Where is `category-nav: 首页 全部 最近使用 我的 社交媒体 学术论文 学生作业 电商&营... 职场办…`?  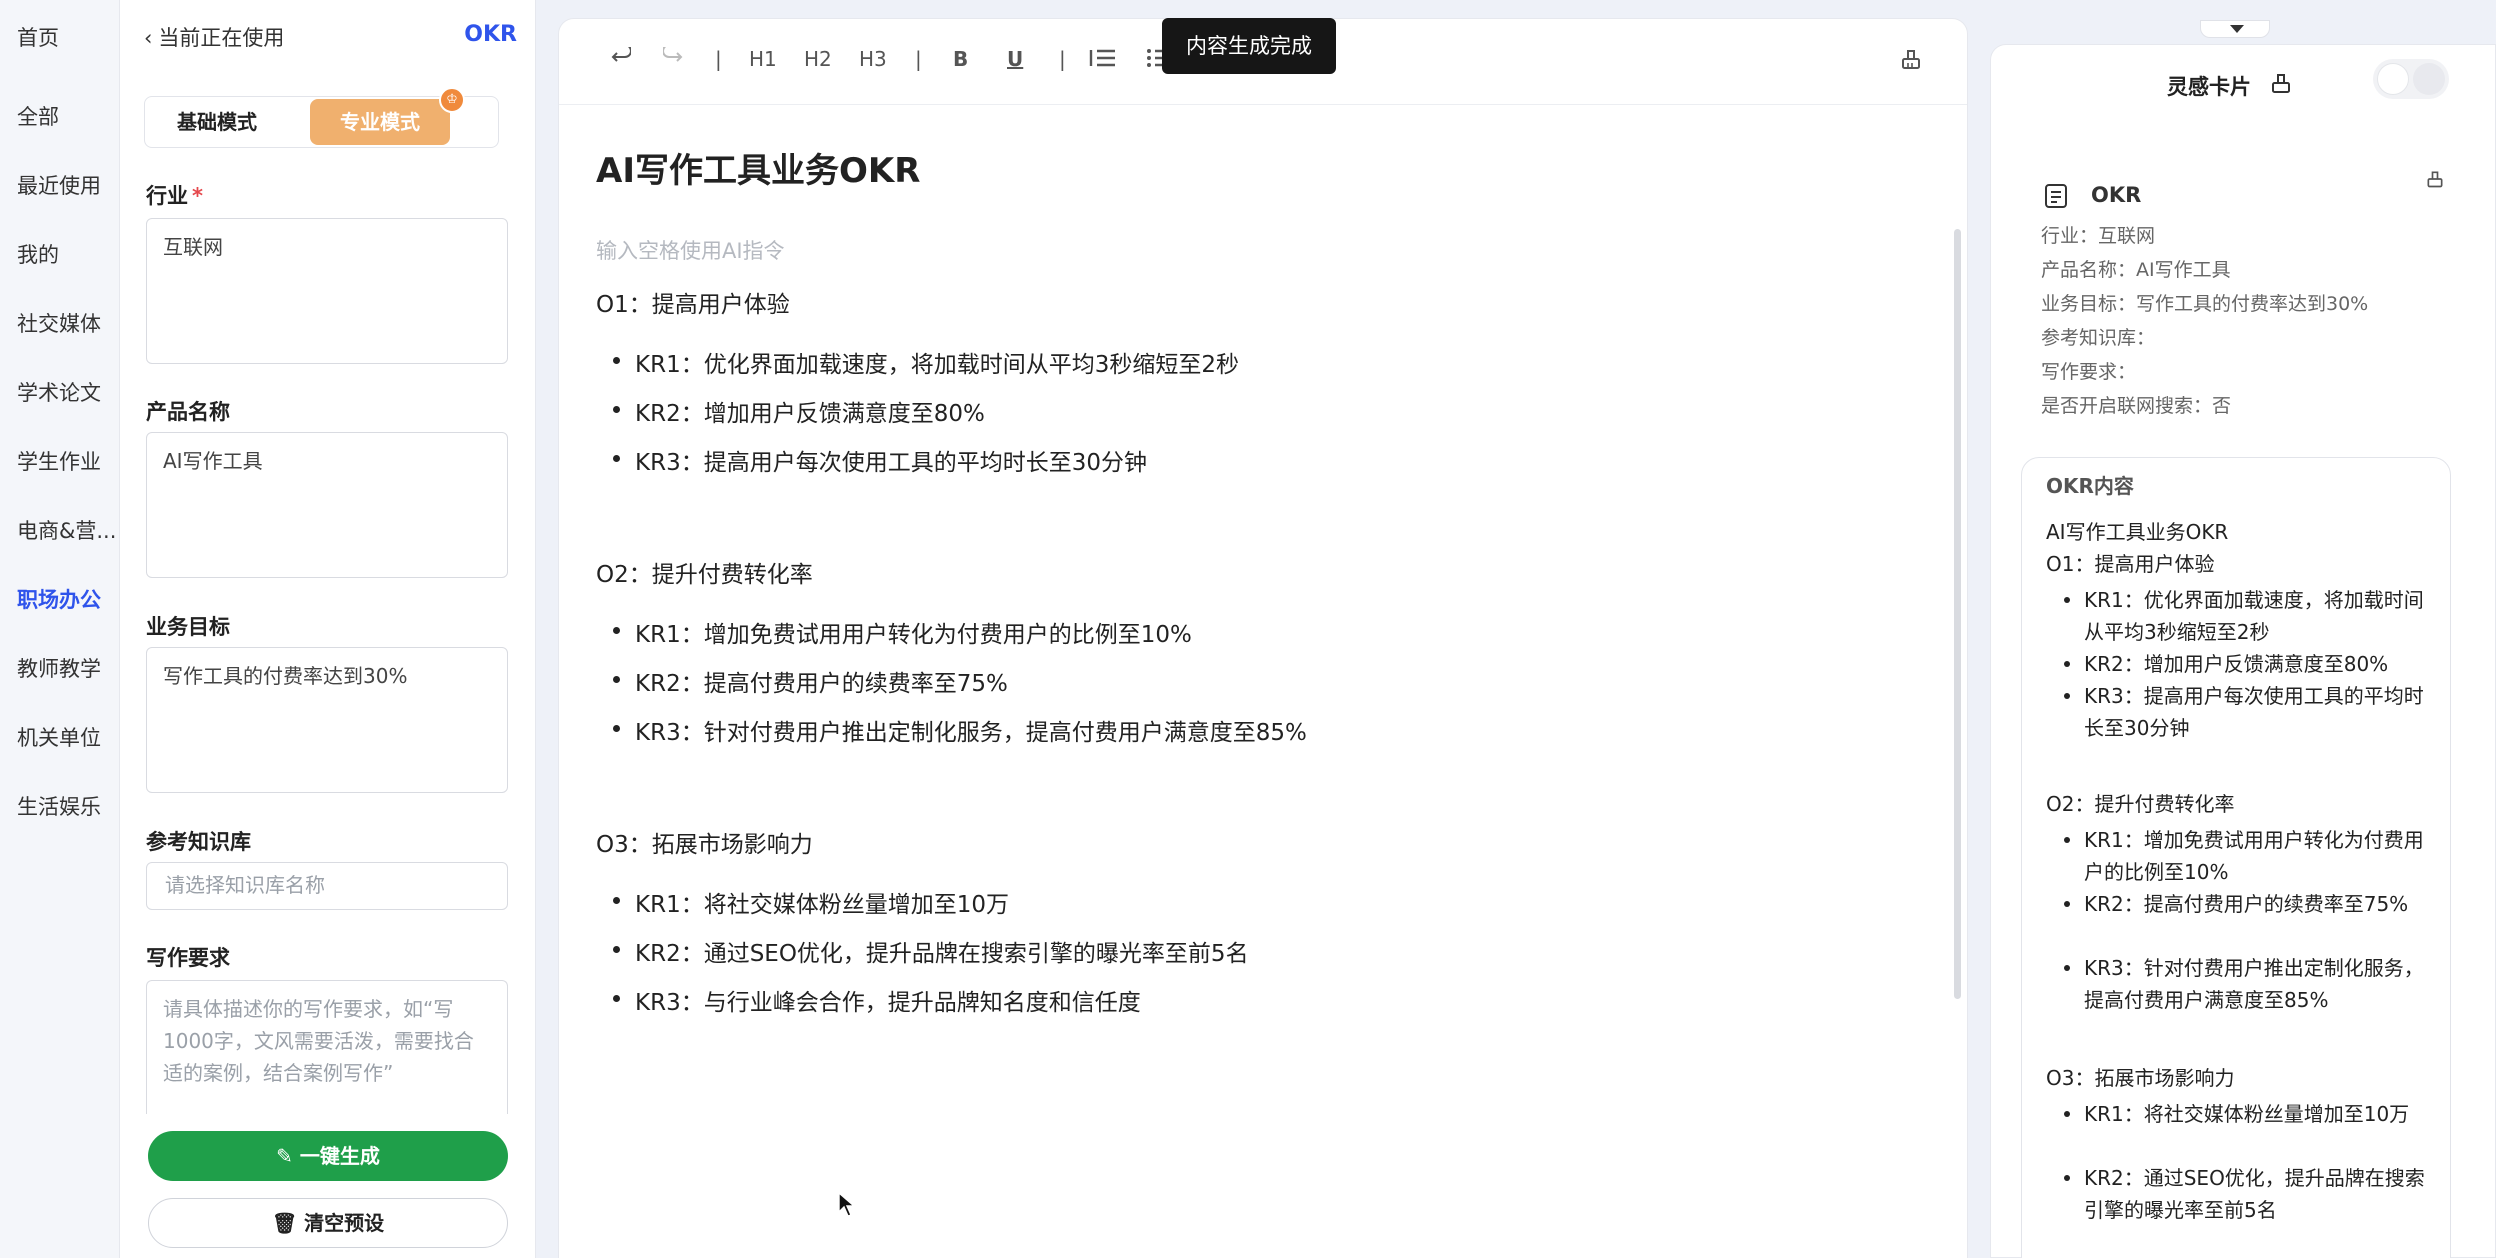 category-nav: 首页 全部 最近使用 我的 社交媒体 学术论文 学生作业 电商&营... 职场办… is located at coordinates (60, 629).